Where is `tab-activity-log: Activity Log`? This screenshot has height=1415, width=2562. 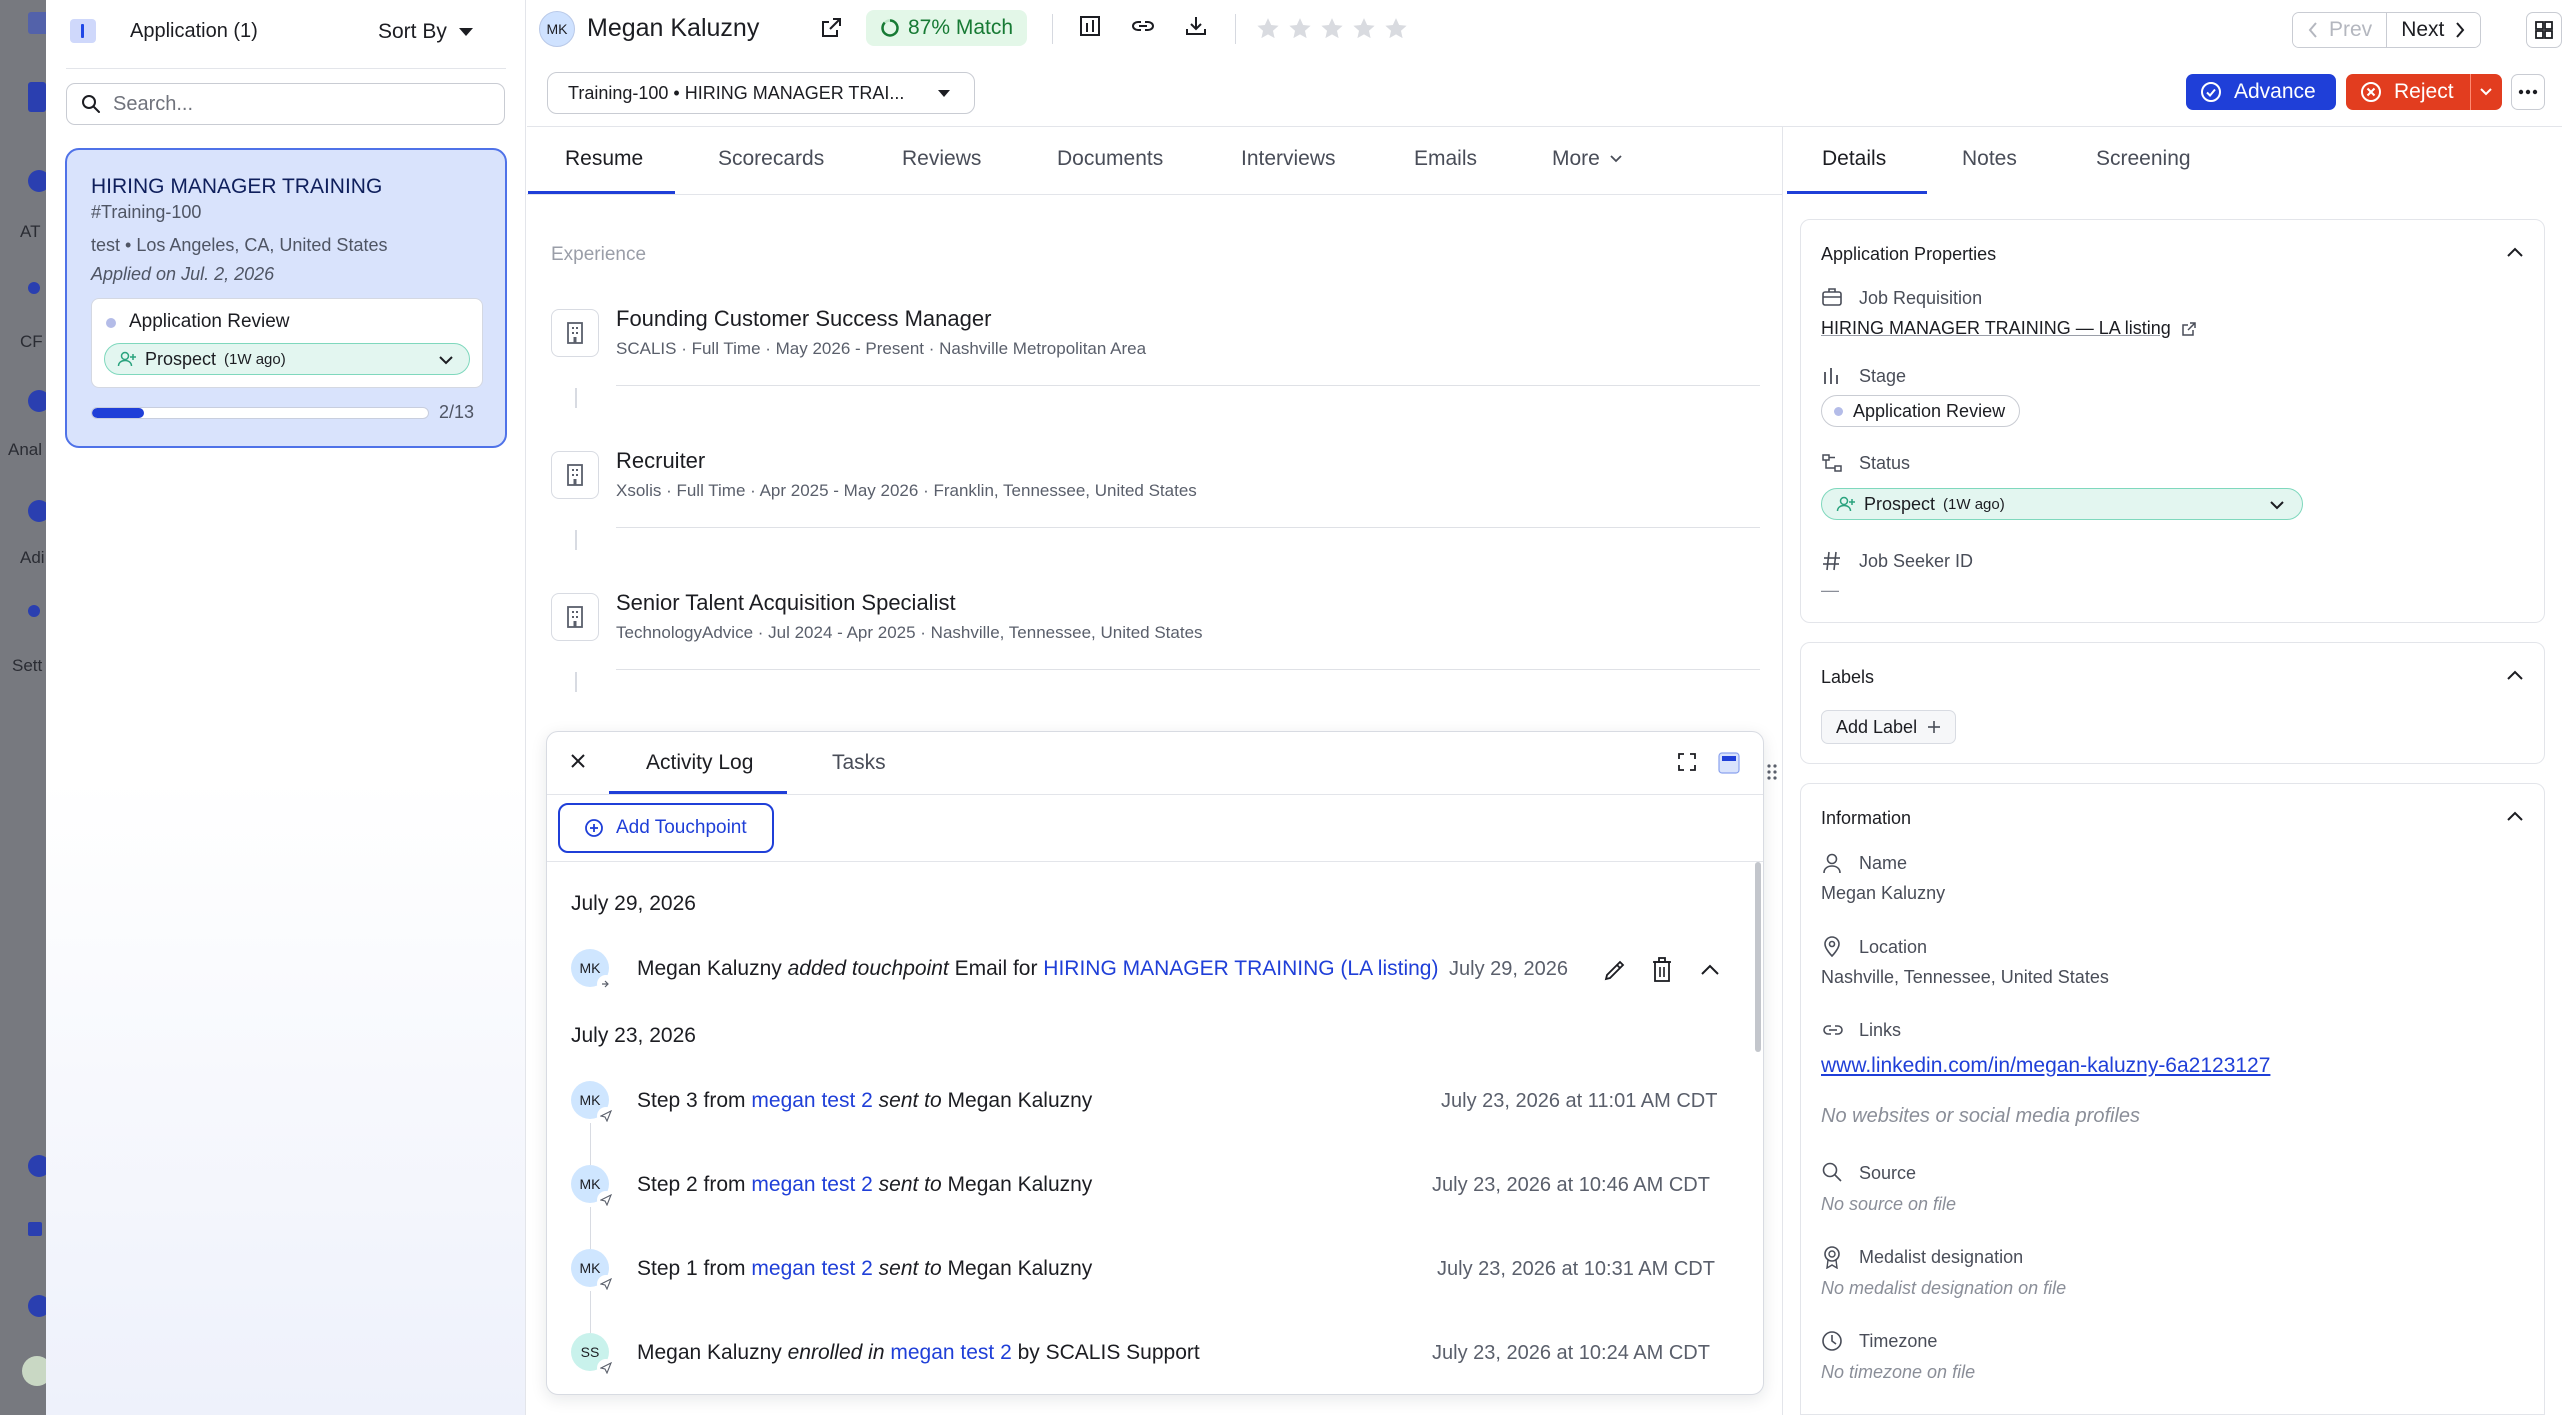
tab-activity-log: Activity Log is located at coordinates (699, 763).